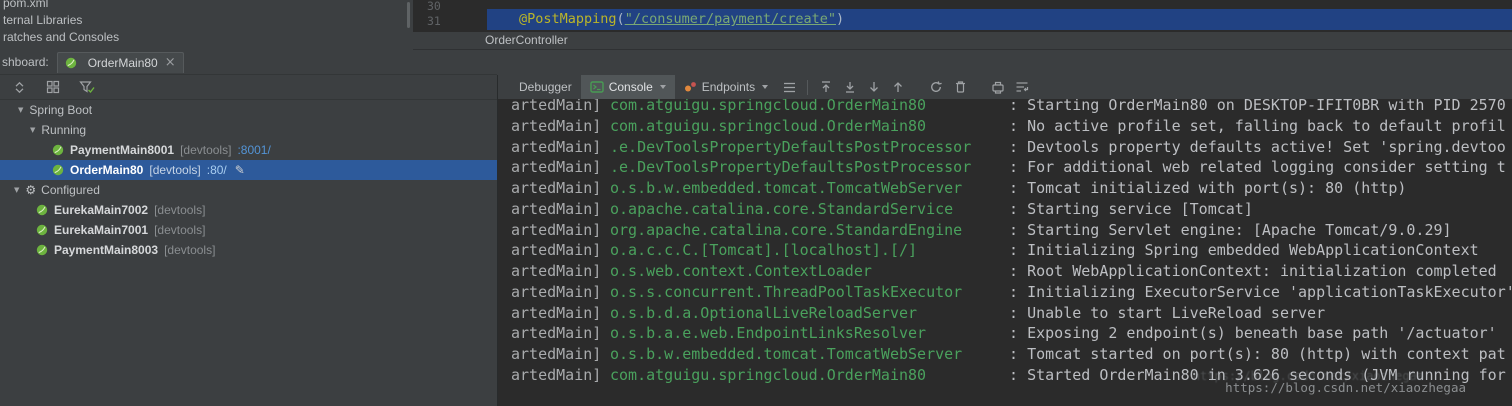 The height and width of the screenshot is (406, 1512). Describe the element at coordinates (248, 210) in the screenshot. I see `run-item-eurekamain7002: EurekaMain7002 [devtools]` at that location.